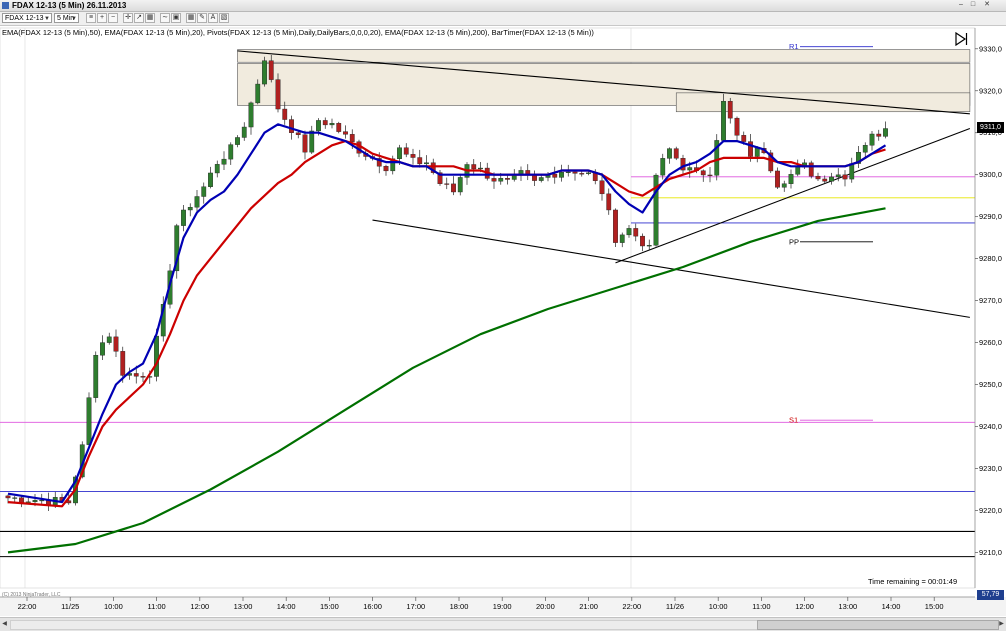 This screenshot has width=1006, height=631. Describe the element at coordinates (990, 468) in the screenshot. I see `price-tick-label: 9230,0` at that location.